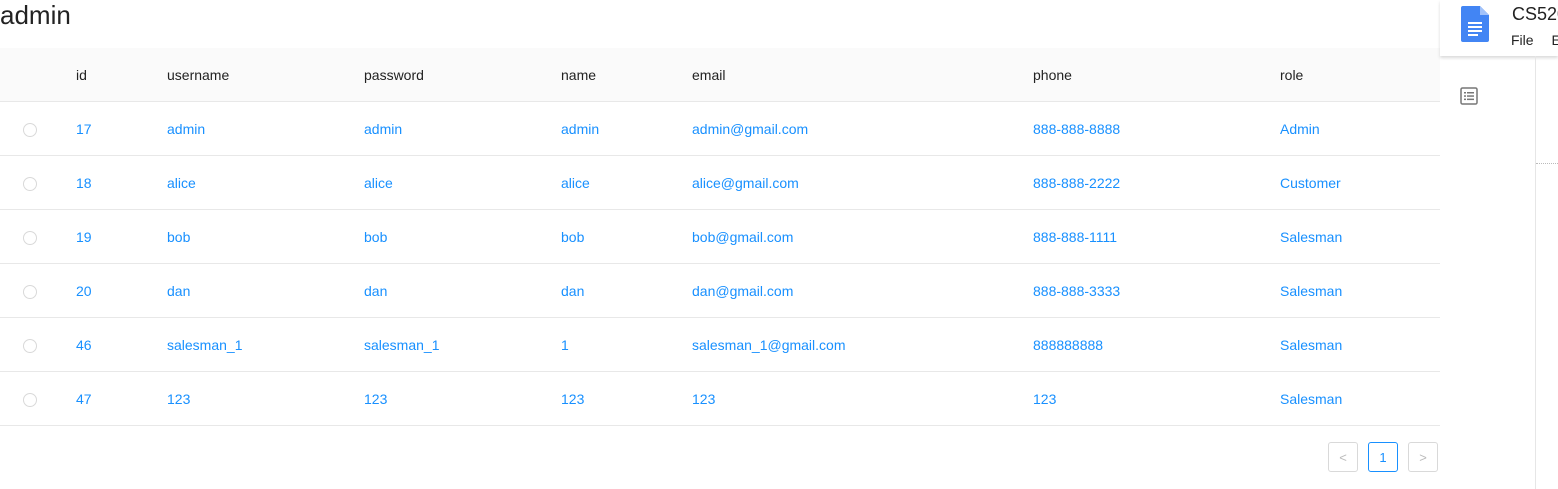 This screenshot has width=1558, height=489. Describe the element at coordinates (121, 236) in the screenshot. I see `cell-id: 19` at that location.